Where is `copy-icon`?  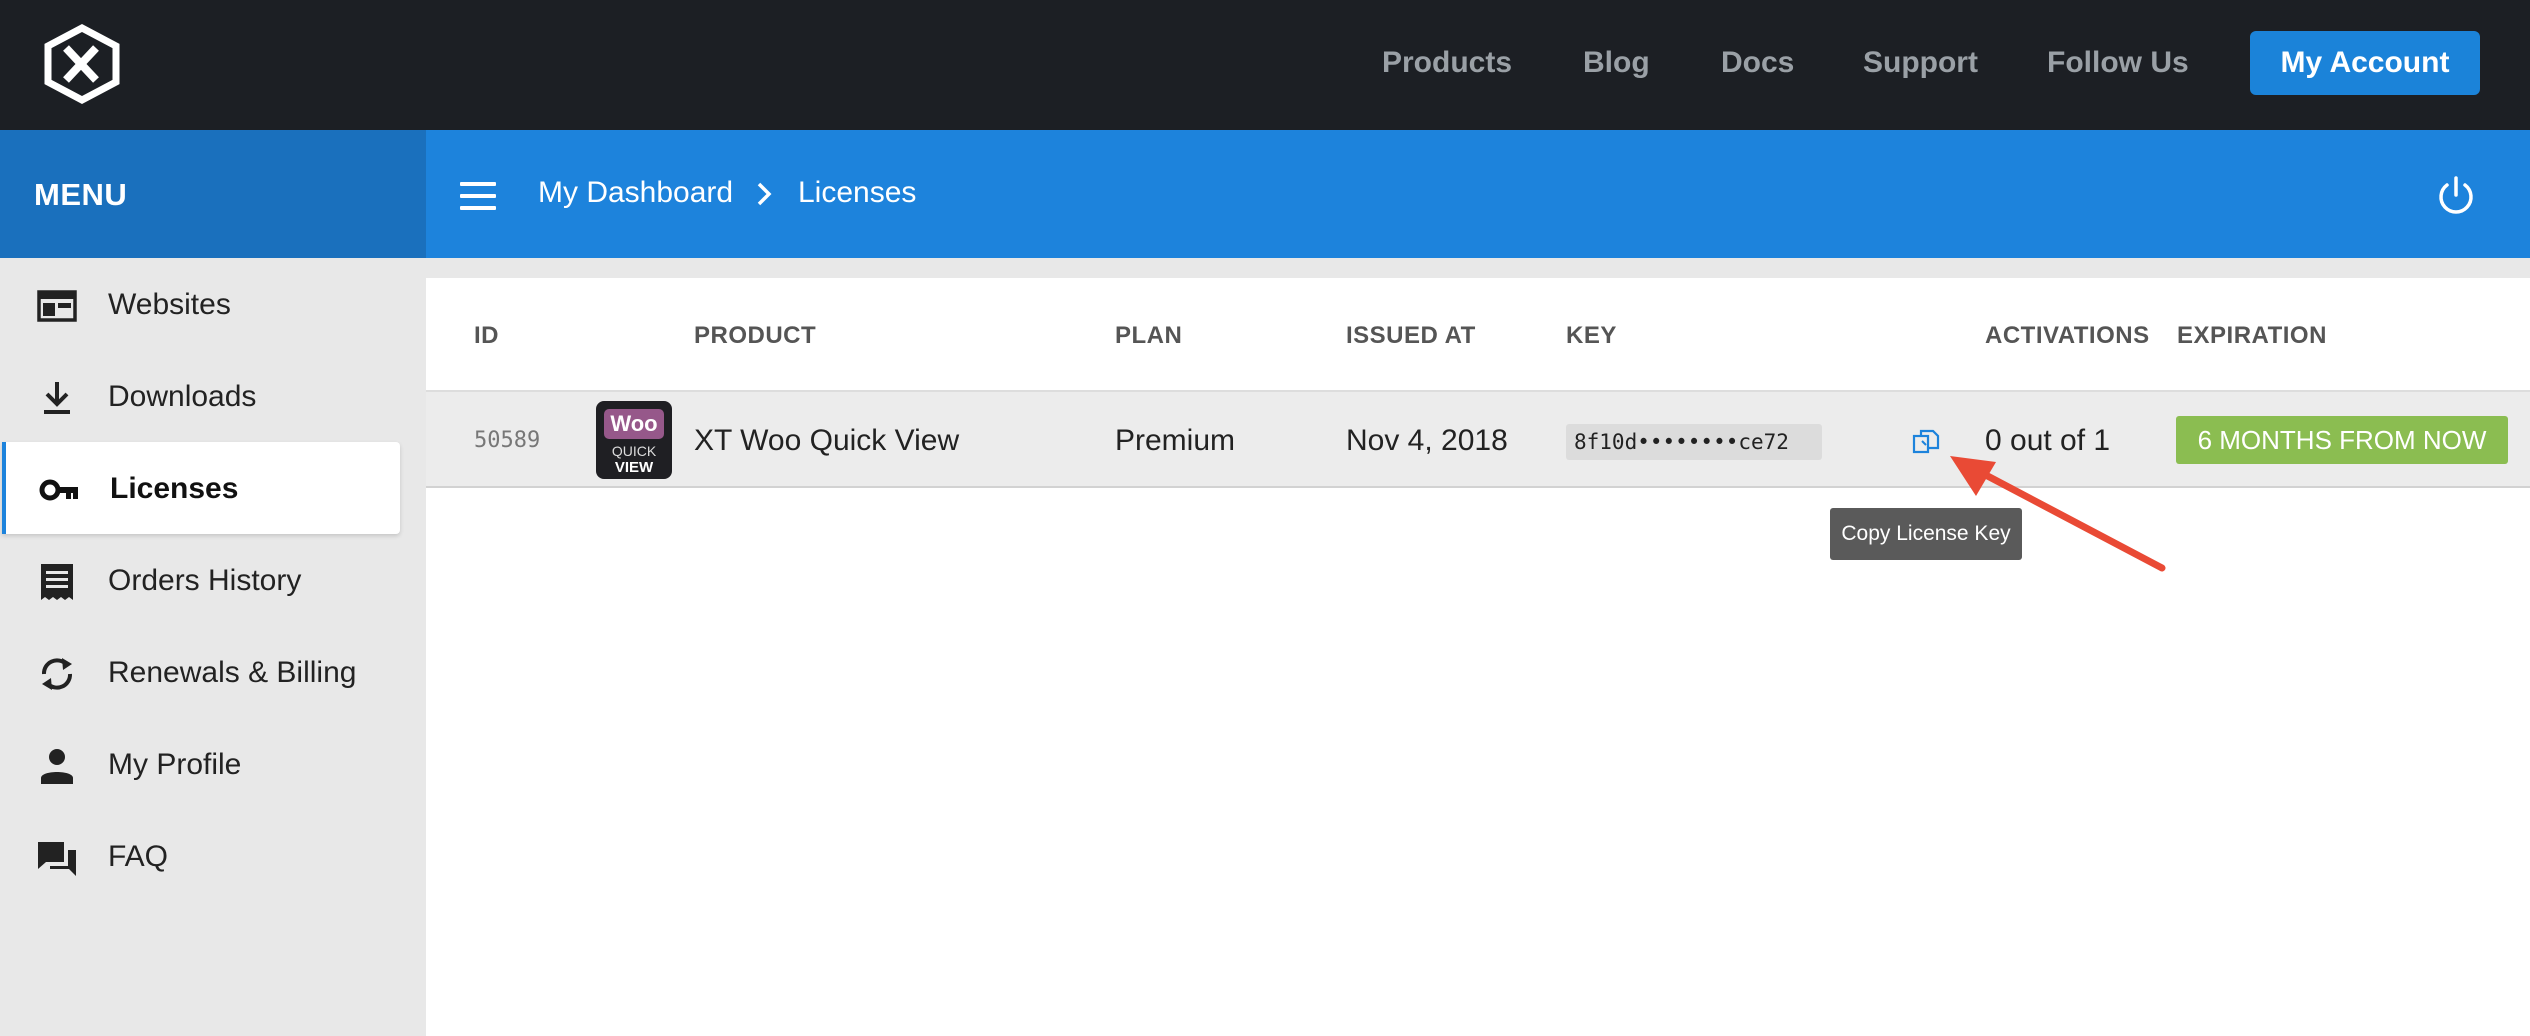 copy-icon is located at coordinates (1926, 442).